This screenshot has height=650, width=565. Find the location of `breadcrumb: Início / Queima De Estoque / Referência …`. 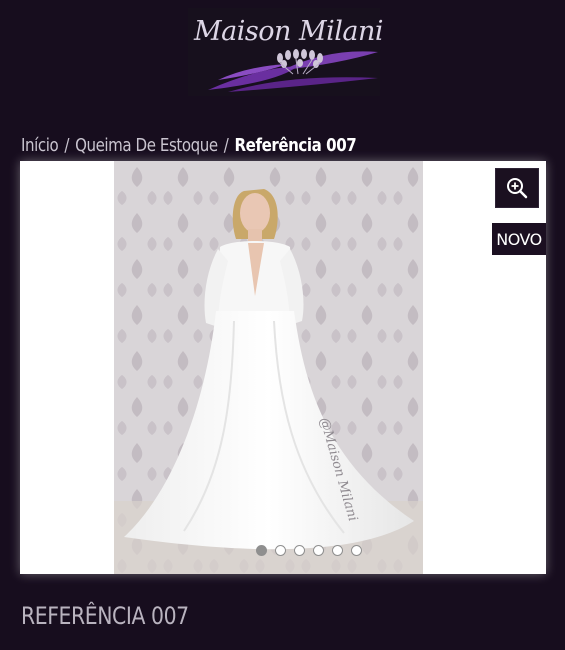

breadcrumb: Início / Queima De Estoque / Referência … is located at coordinates (189, 146).